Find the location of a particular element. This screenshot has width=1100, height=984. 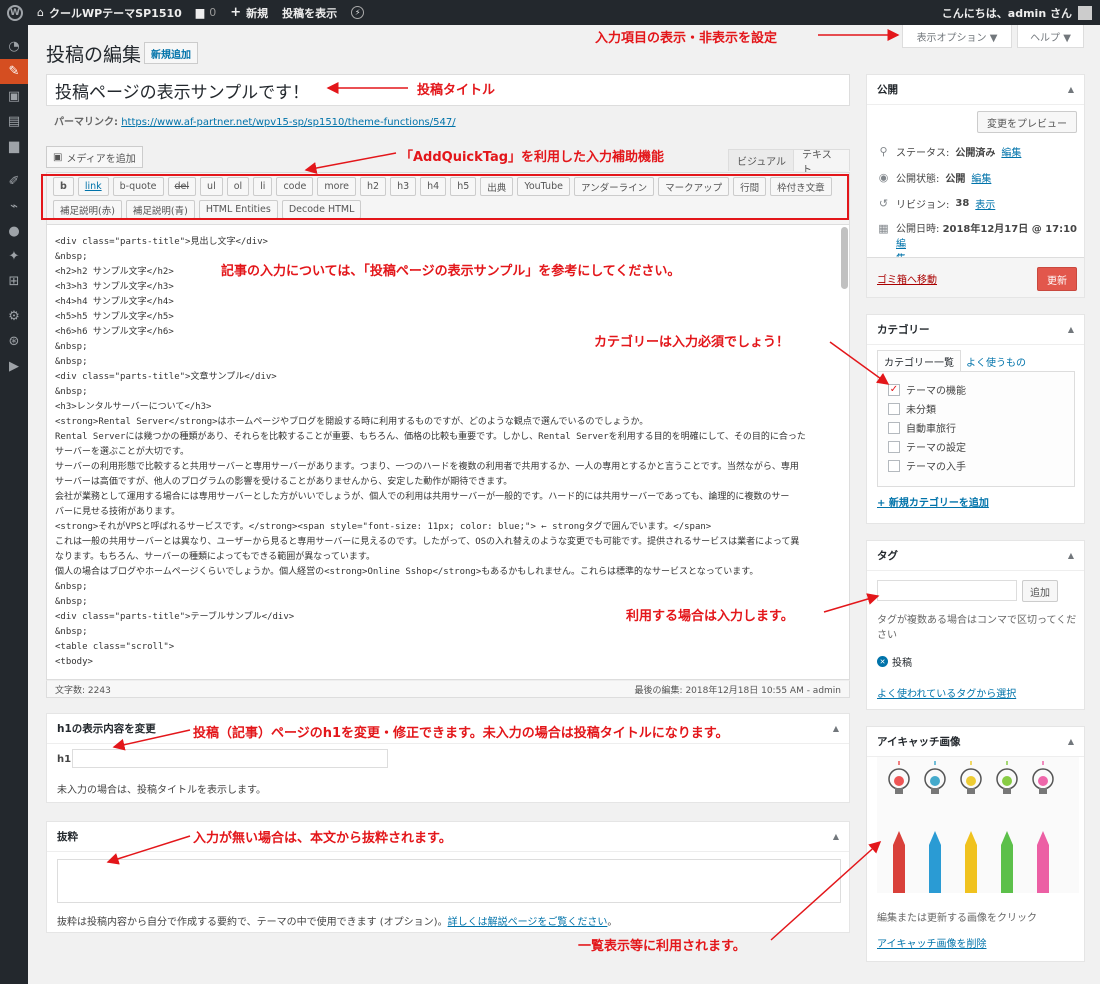

site-name-menu: ⌂ クールWPテーマSP1510 is located at coordinates (109, 12).